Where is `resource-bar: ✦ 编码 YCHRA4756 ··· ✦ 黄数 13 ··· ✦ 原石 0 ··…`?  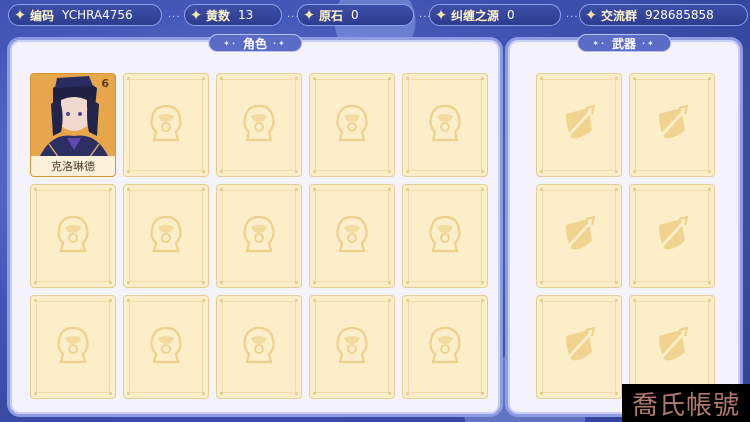
resource-bar: ✦ 编码 YCHRA4756 ··· ✦ 黄数 13 ··· ✦ 原石 0 ··… is located at coordinates (378, 16).